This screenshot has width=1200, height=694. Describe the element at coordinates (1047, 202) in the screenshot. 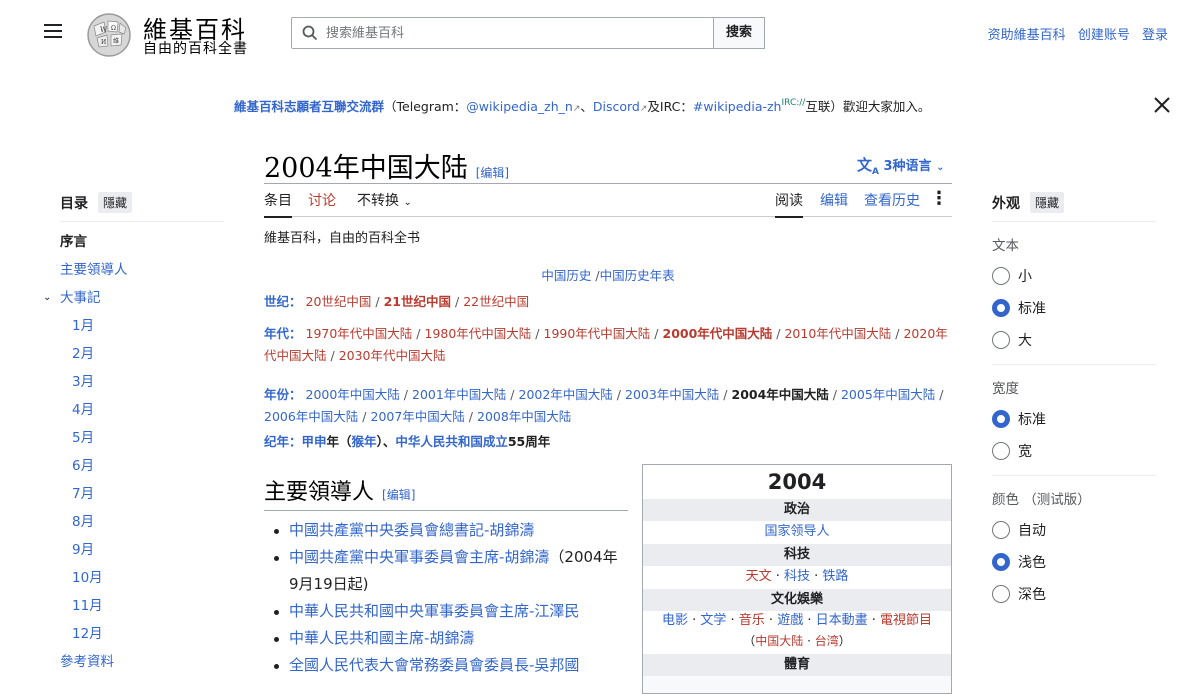

I see `appearance-hide-button: 隱藏` at that location.